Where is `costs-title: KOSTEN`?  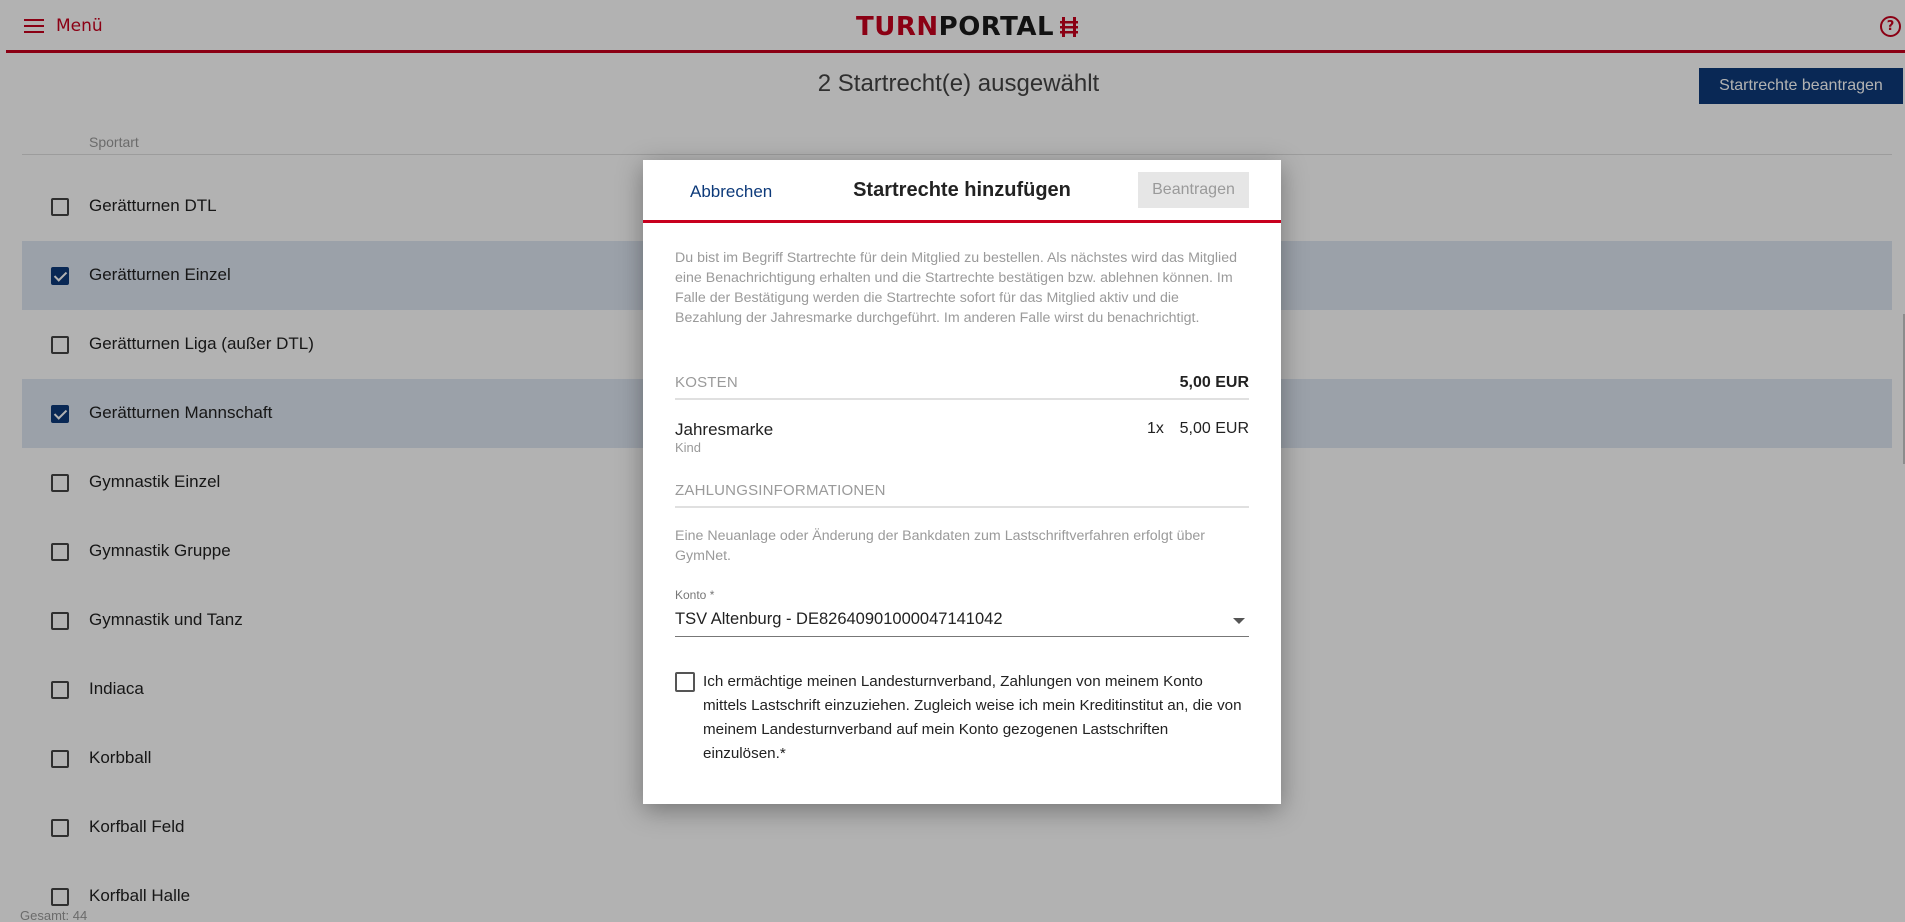 costs-title: KOSTEN is located at coordinates (706, 382).